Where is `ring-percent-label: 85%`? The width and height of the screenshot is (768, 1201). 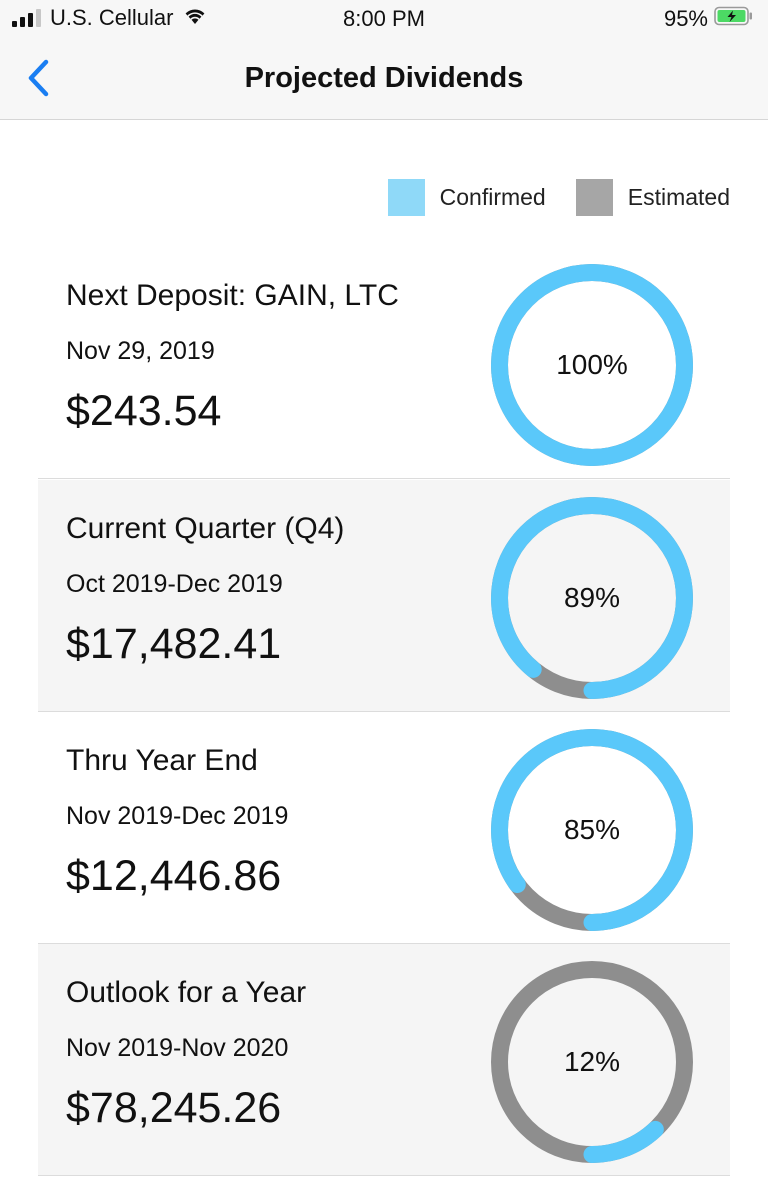 ring-percent-label: 85% is located at coordinates (592, 829).